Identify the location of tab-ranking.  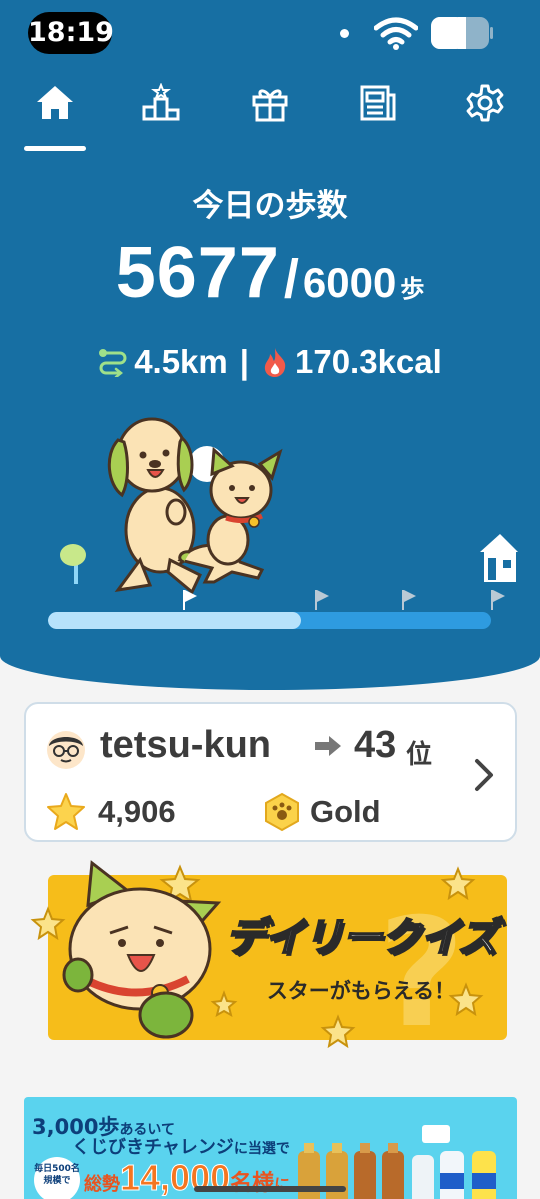
(161, 103).